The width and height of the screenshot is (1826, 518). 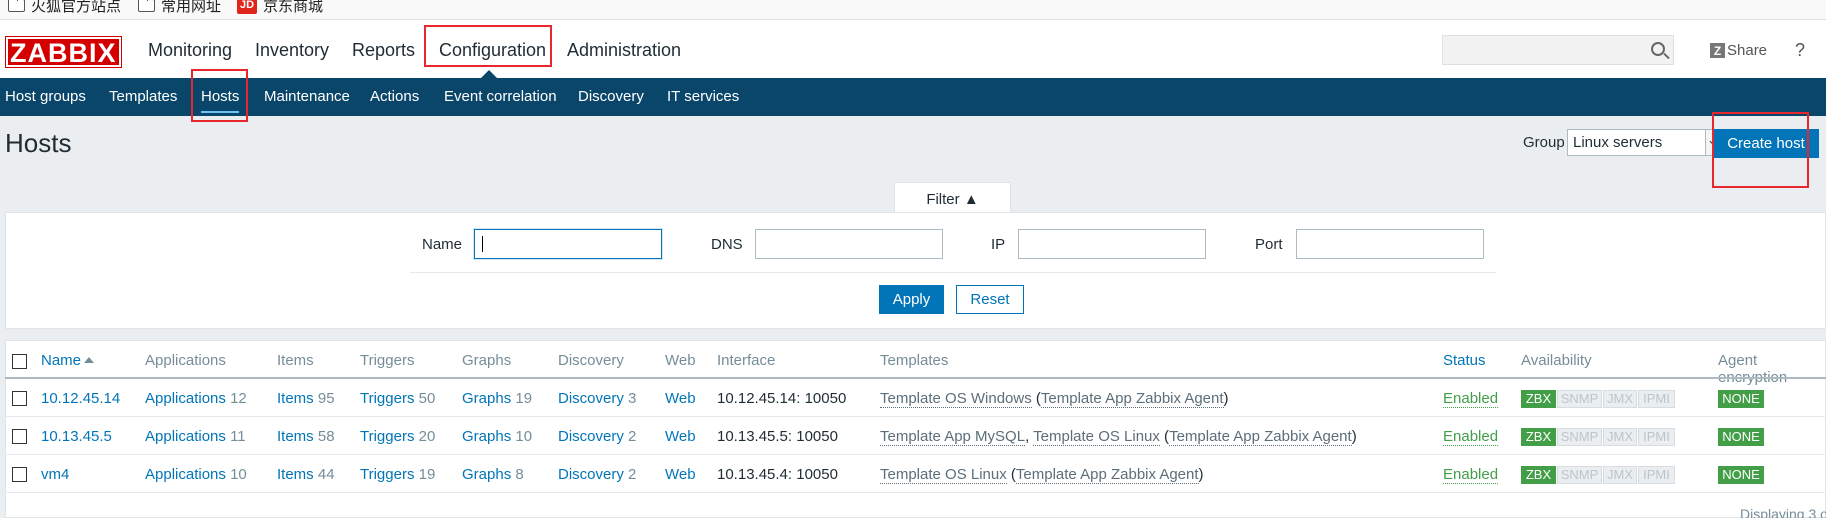 I want to click on filter-port-input, so click(x=1390, y=244).